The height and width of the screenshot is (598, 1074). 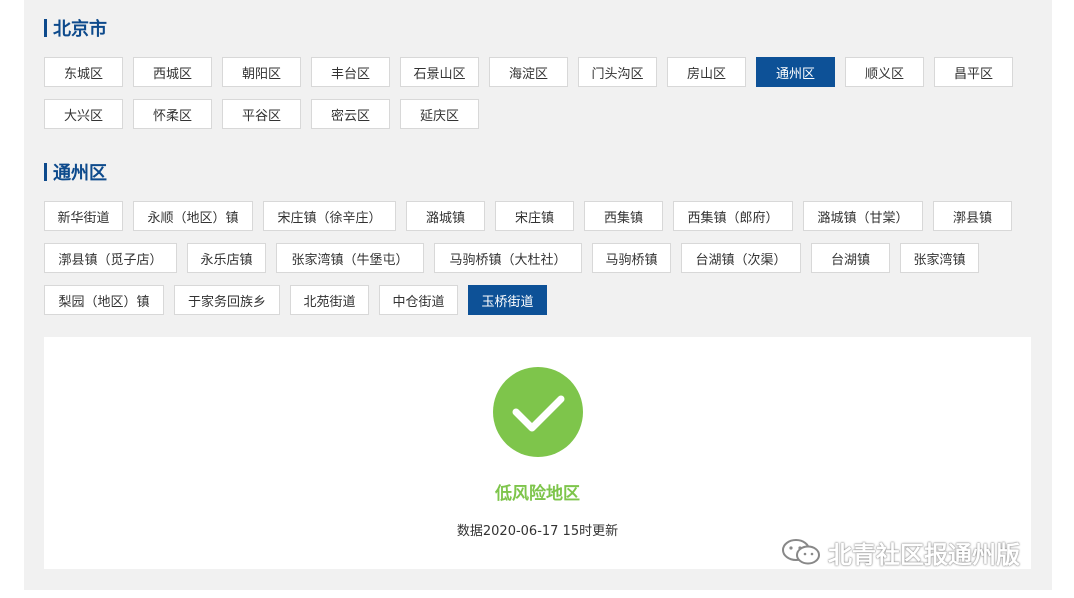 What do you see at coordinates (924, 554) in the screenshot?
I see `watermark-text: 北青社区报通州版` at bounding box center [924, 554].